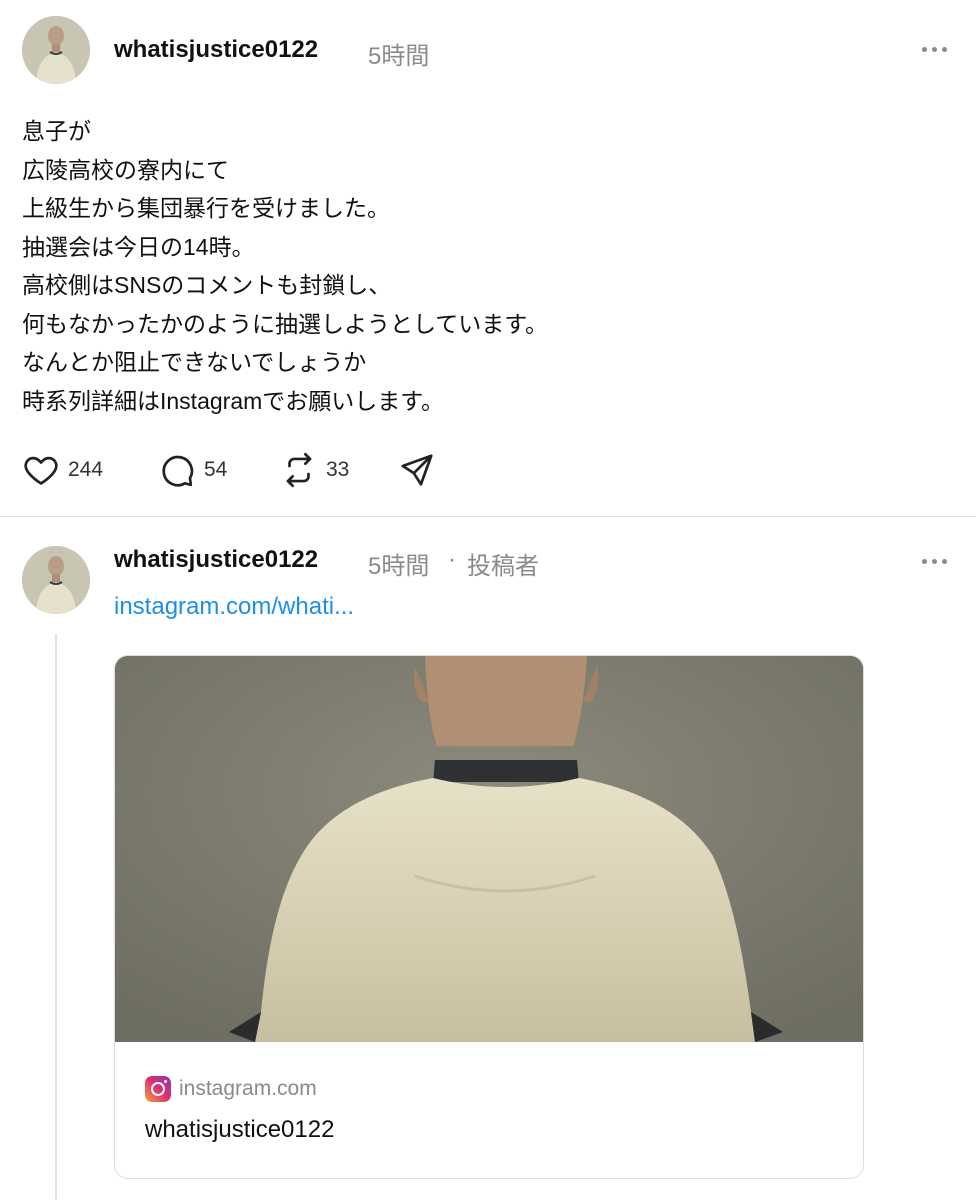  What do you see at coordinates (158, 1089) in the screenshot?
I see `instagram-icon` at bounding box center [158, 1089].